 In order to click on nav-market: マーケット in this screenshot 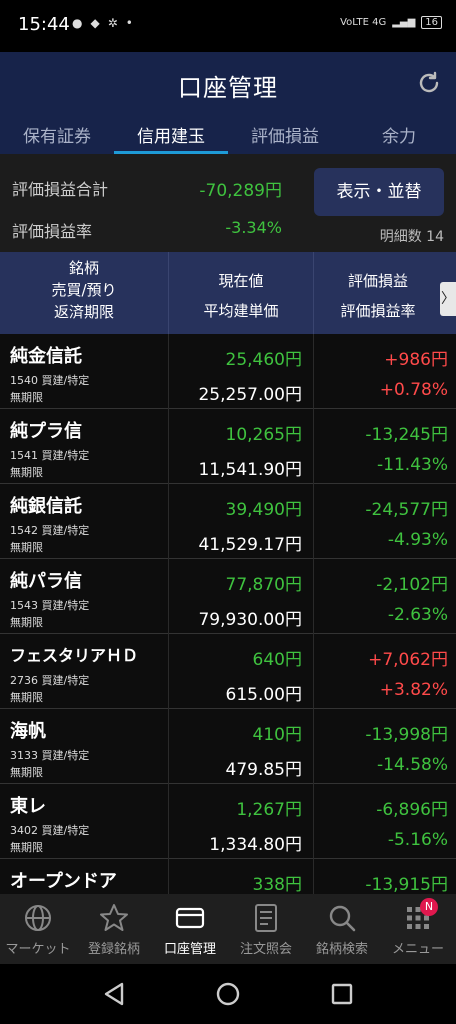, I will do `click(38, 929)`.